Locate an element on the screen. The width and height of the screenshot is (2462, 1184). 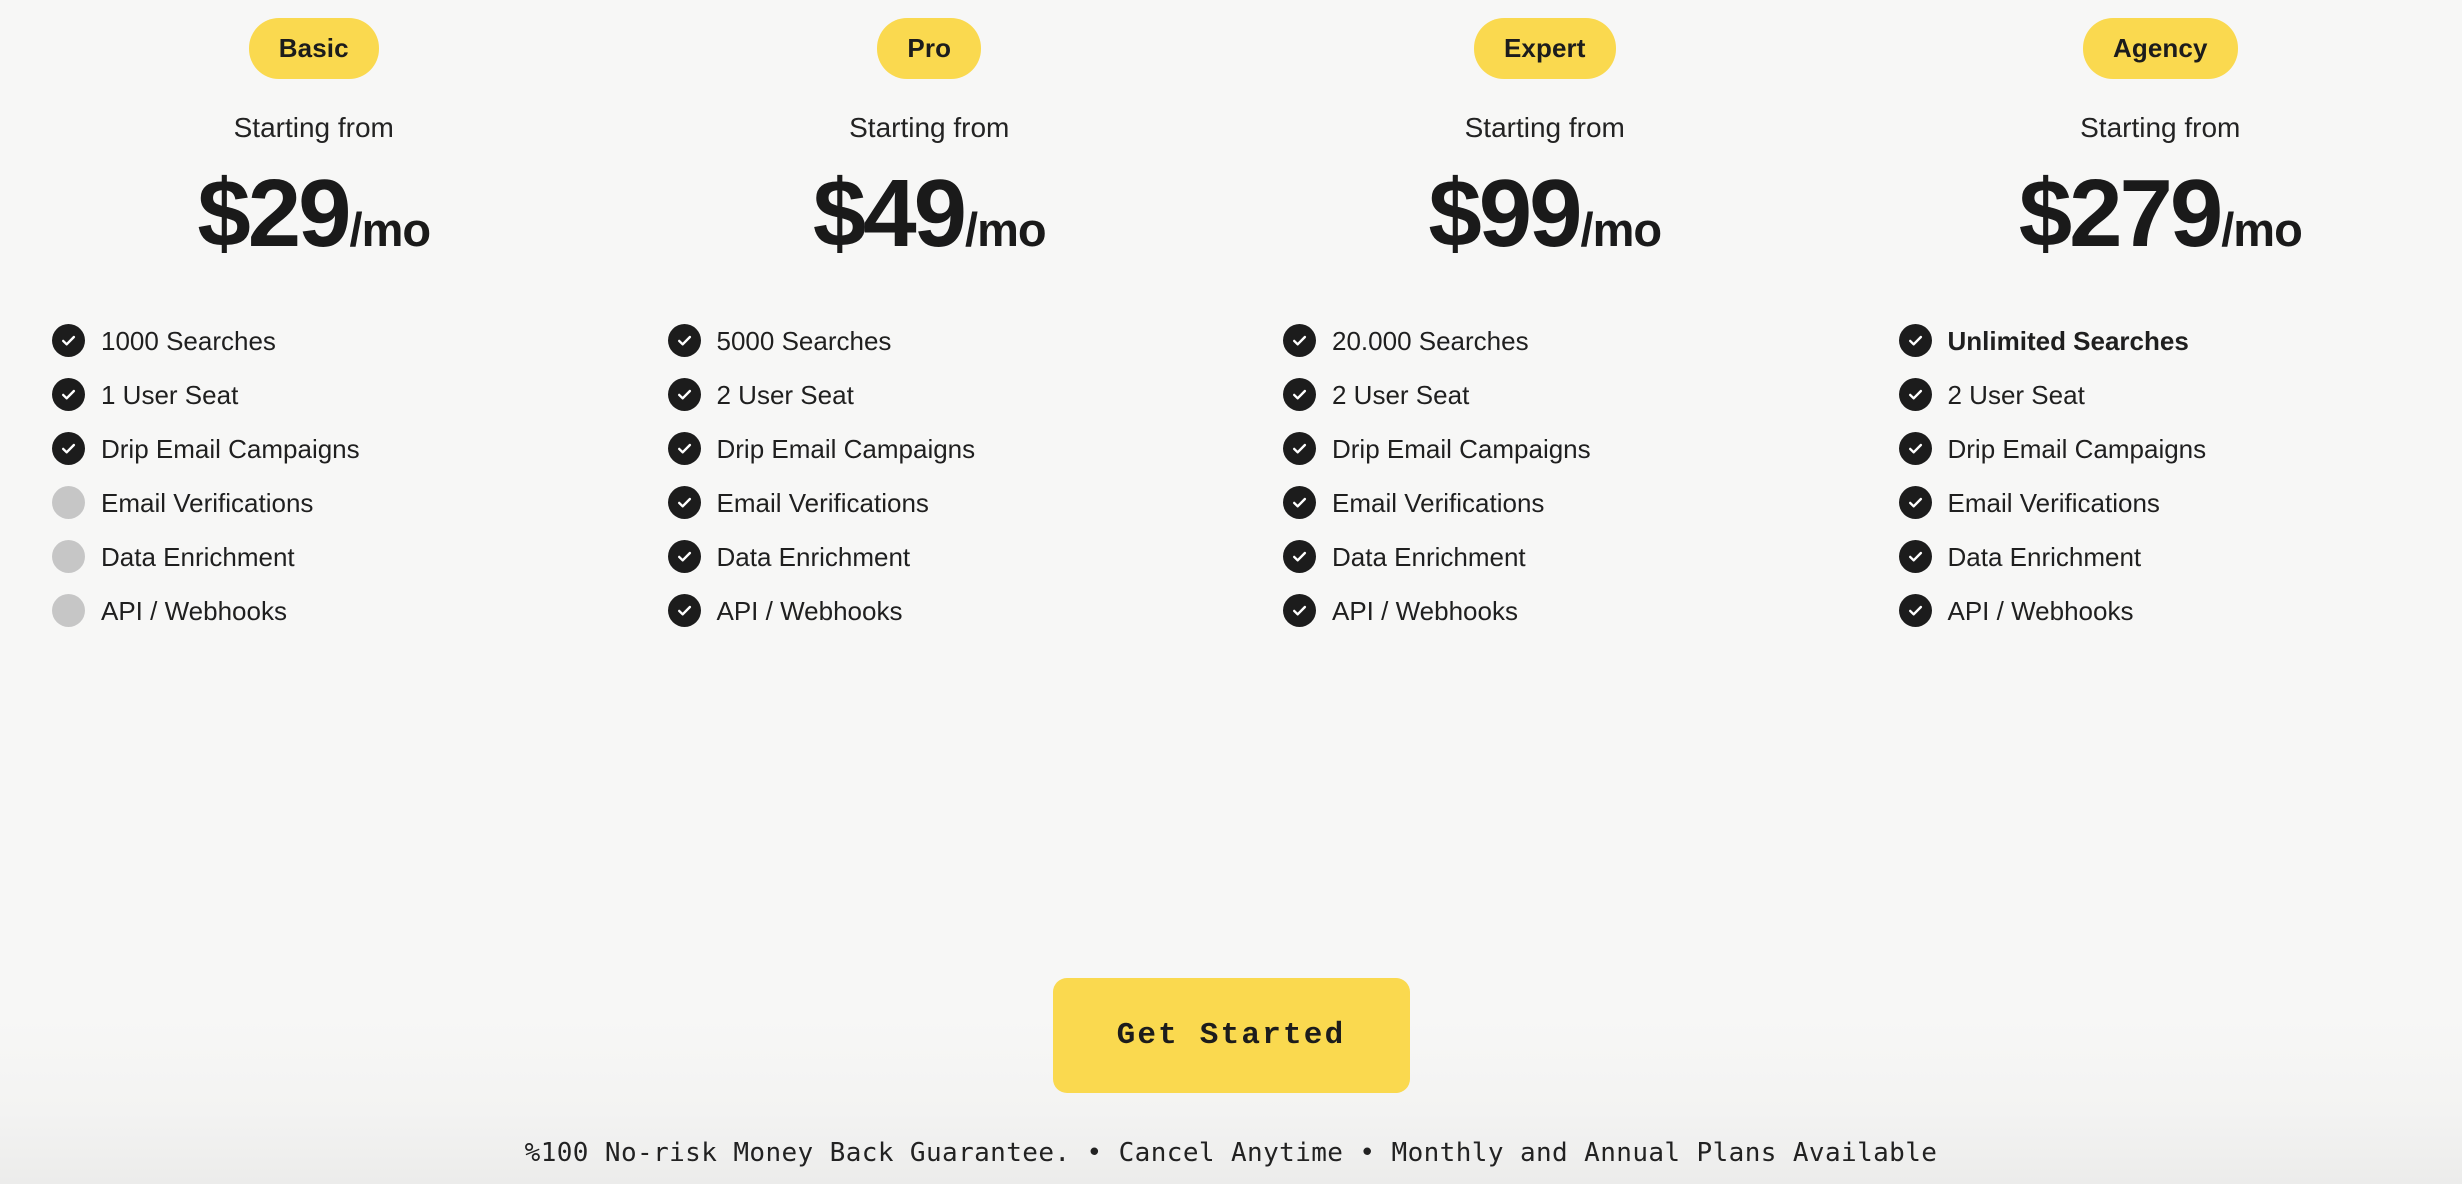
plan-badge: Expert is located at coordinates (1544, 48).